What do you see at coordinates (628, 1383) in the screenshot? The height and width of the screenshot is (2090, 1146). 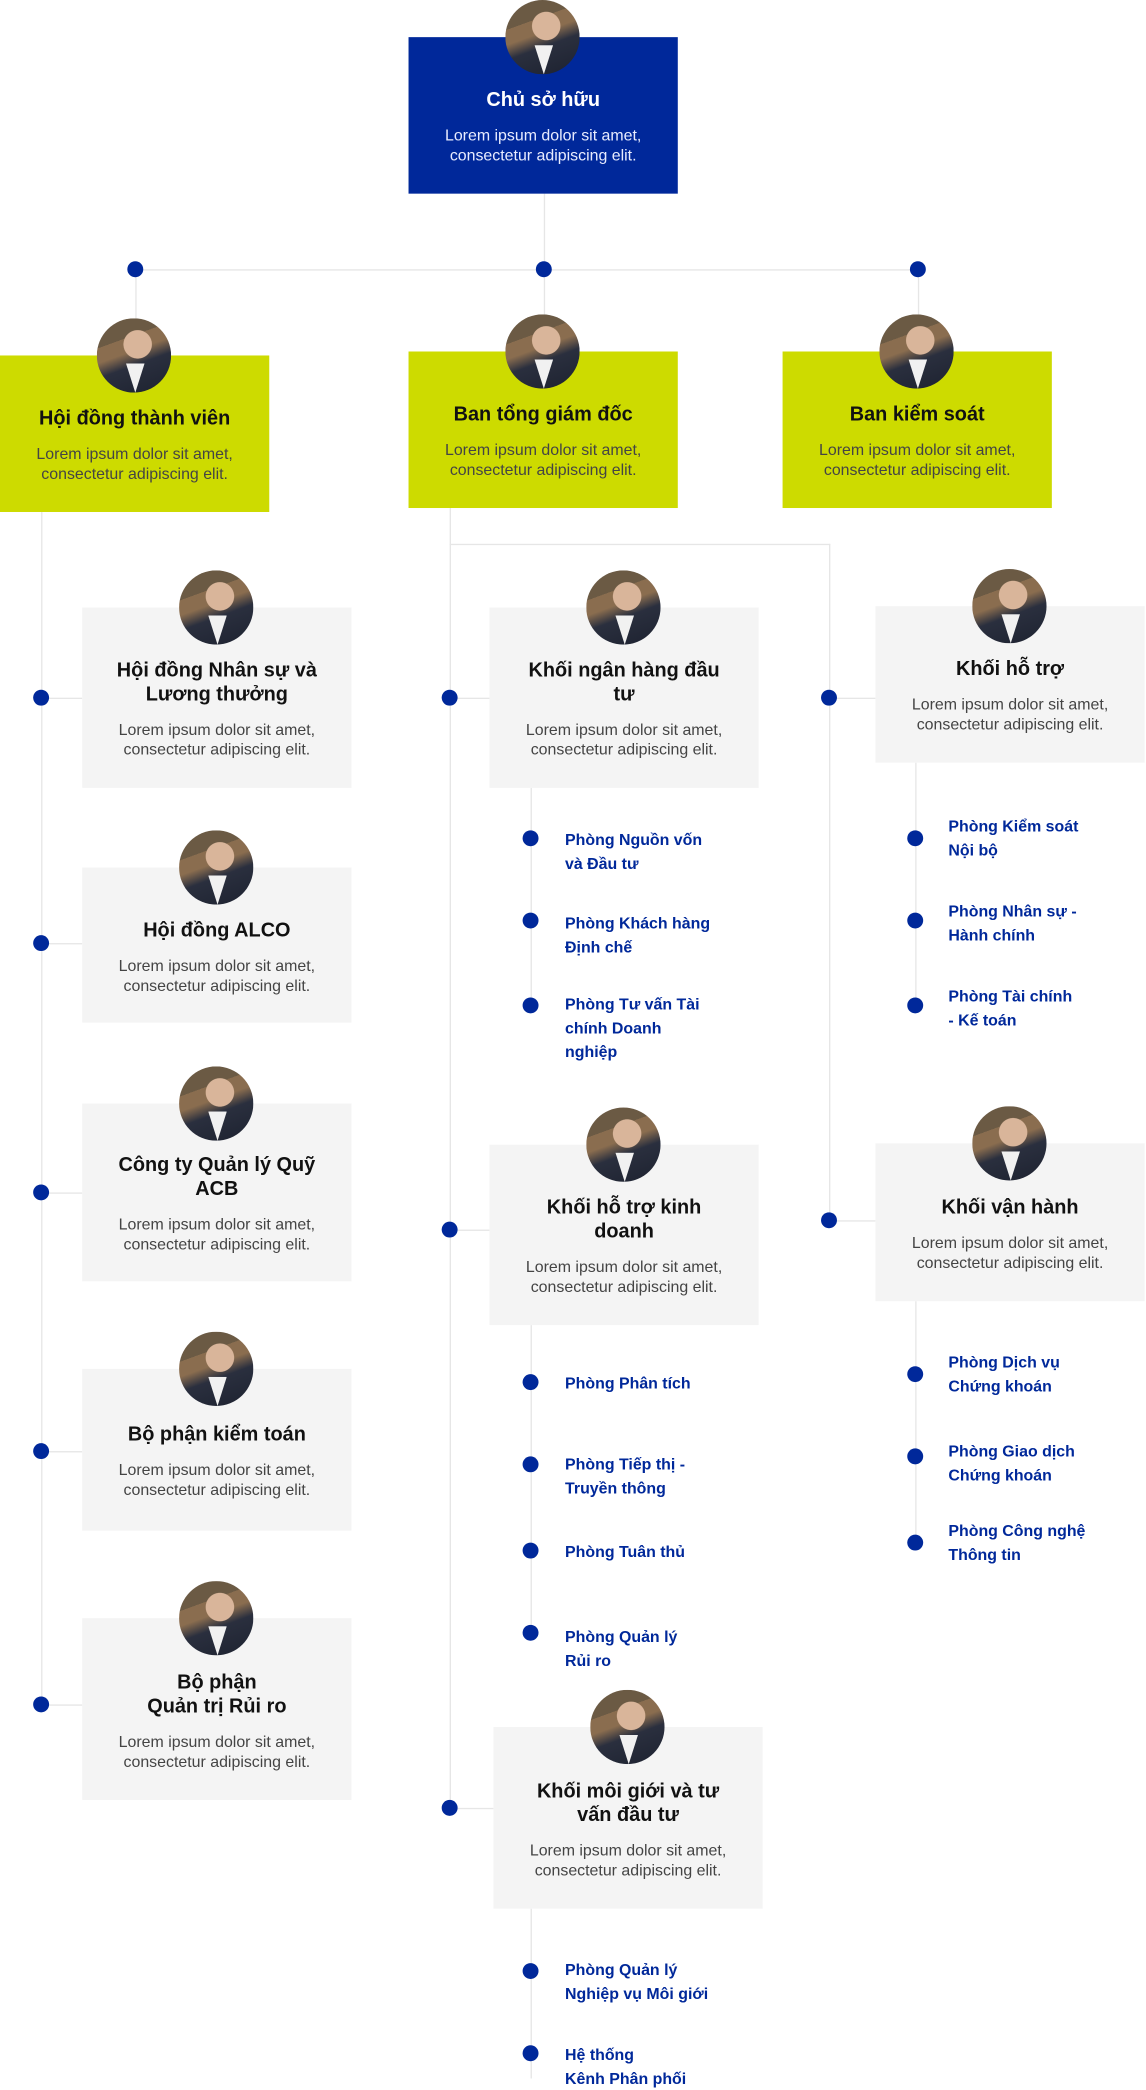 I see `department-link: Phòng Phân tích` at bounding box center [628, 1383].